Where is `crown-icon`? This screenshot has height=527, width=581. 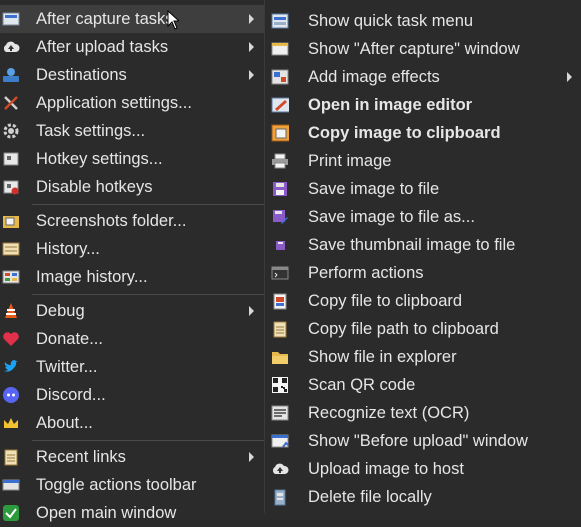 crown-icon is located at coordinates (11, 423).